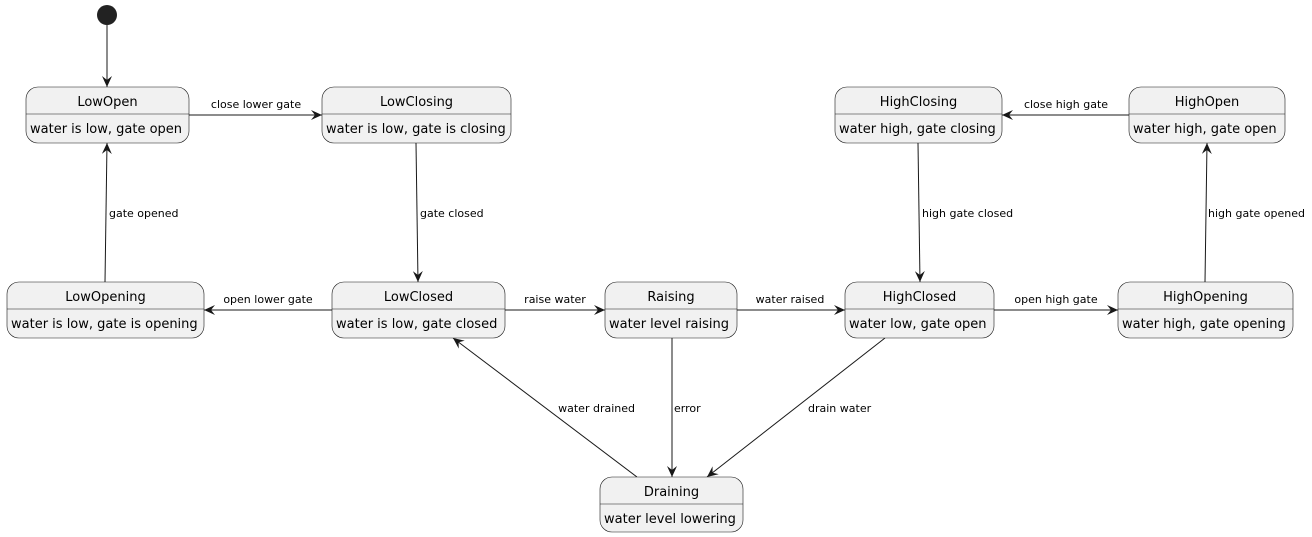  Describe the element at coordinates (796, 407) in the screenshot. I see `transition-HighClosed-Draining: drain water` at that location.